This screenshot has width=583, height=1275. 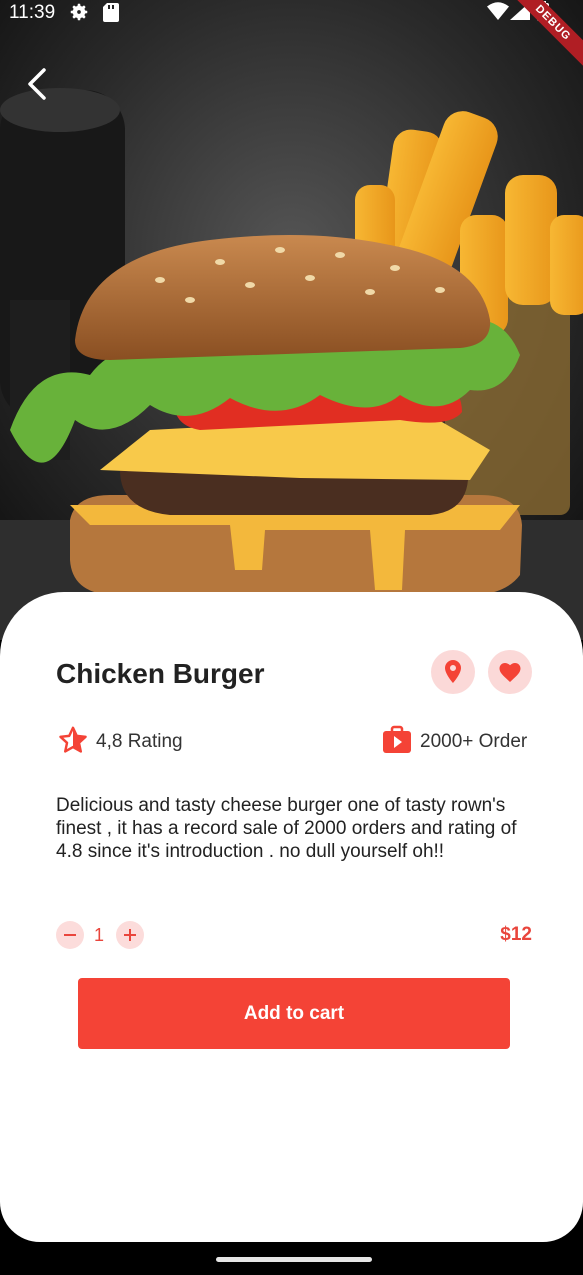 I want to click on orders-label: 2000+ Order, so click(x=474, y=741).